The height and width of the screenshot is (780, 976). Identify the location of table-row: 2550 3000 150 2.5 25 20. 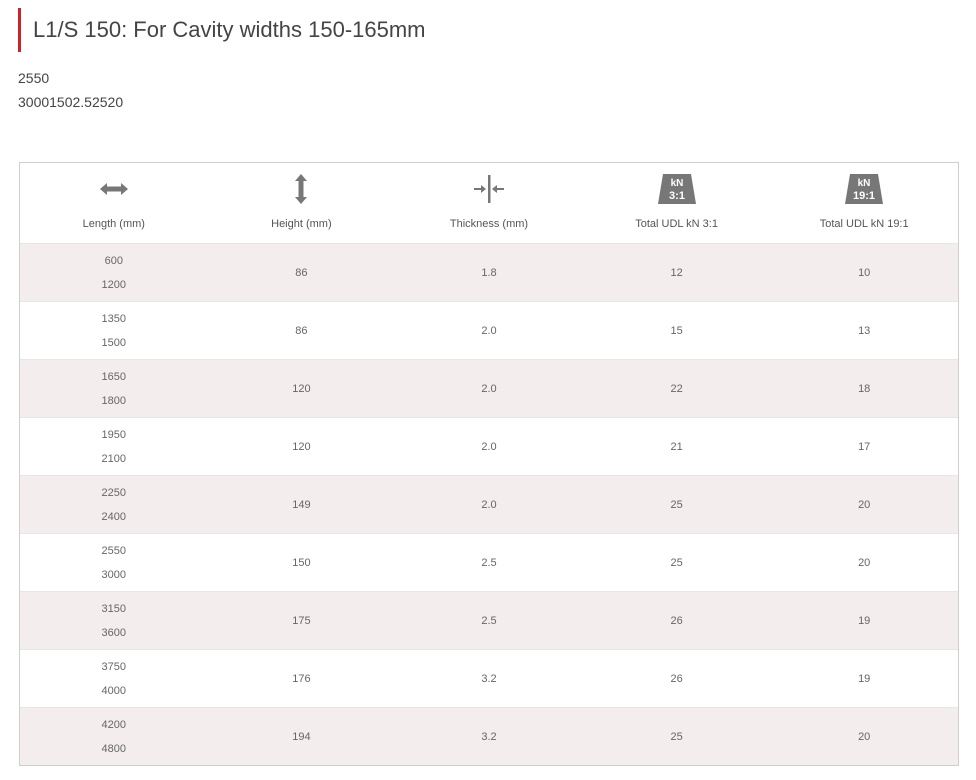
(489, 562).